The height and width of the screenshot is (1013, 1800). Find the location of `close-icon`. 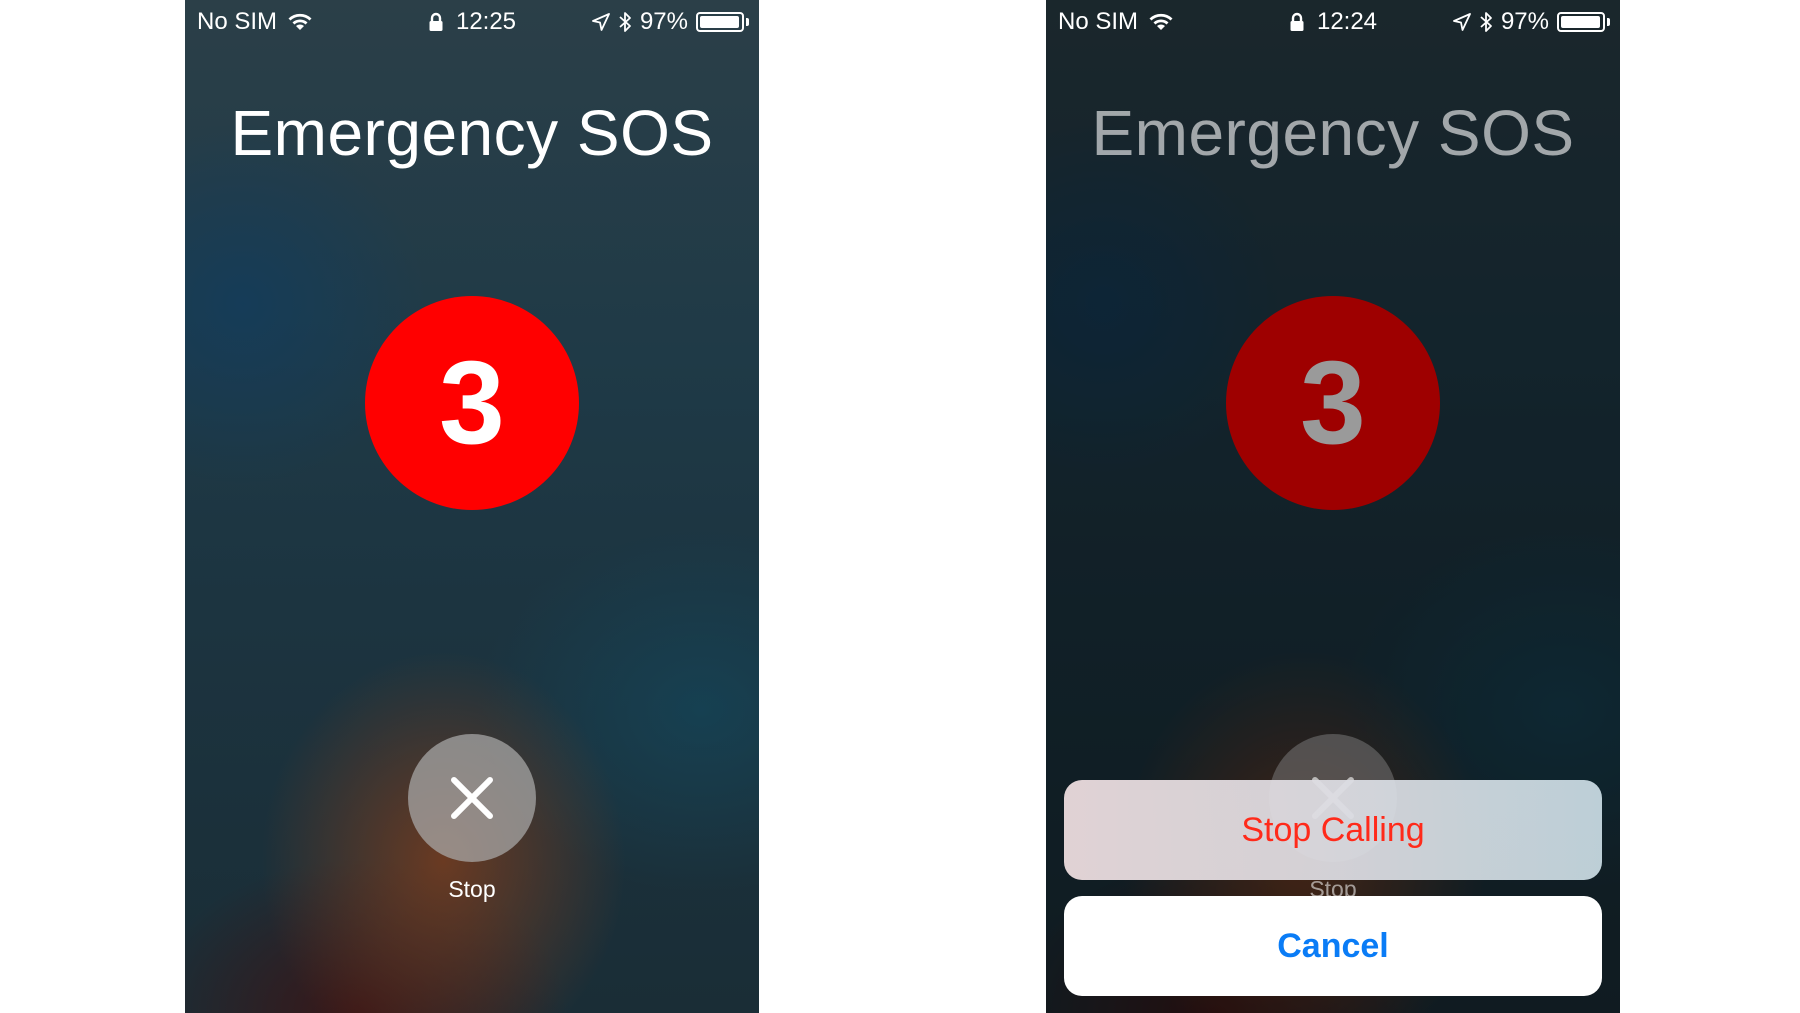

close-icon is located at coordinates (472, 798).